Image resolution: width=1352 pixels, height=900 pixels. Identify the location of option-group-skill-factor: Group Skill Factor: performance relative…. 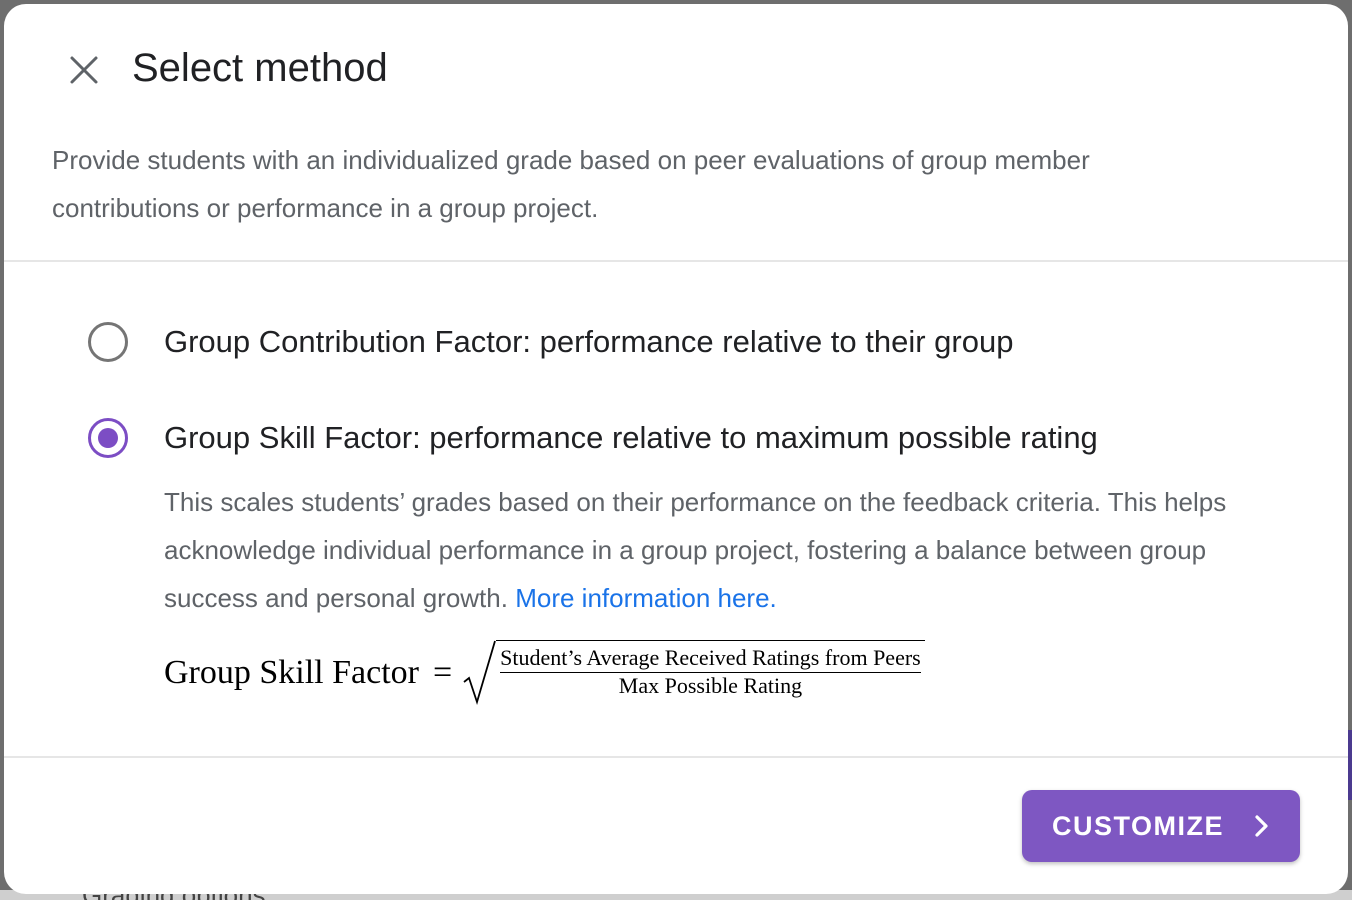
(593, 438).